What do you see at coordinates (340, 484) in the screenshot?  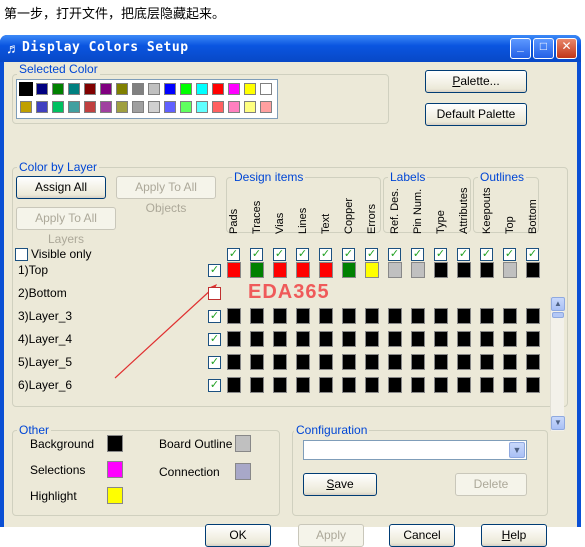 I see `save-button: Save` at bounding box center [340, 484].